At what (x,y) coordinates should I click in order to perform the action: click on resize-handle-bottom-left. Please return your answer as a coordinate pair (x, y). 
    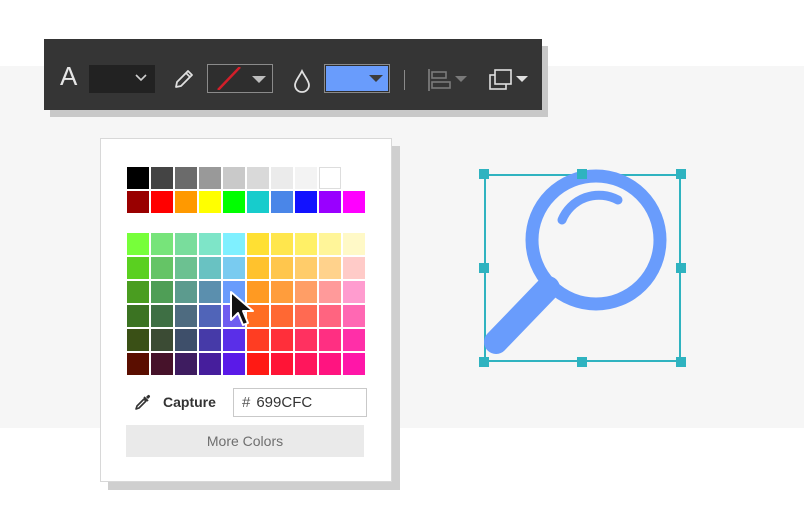
    Looking at the image, I should click on (484, 362).